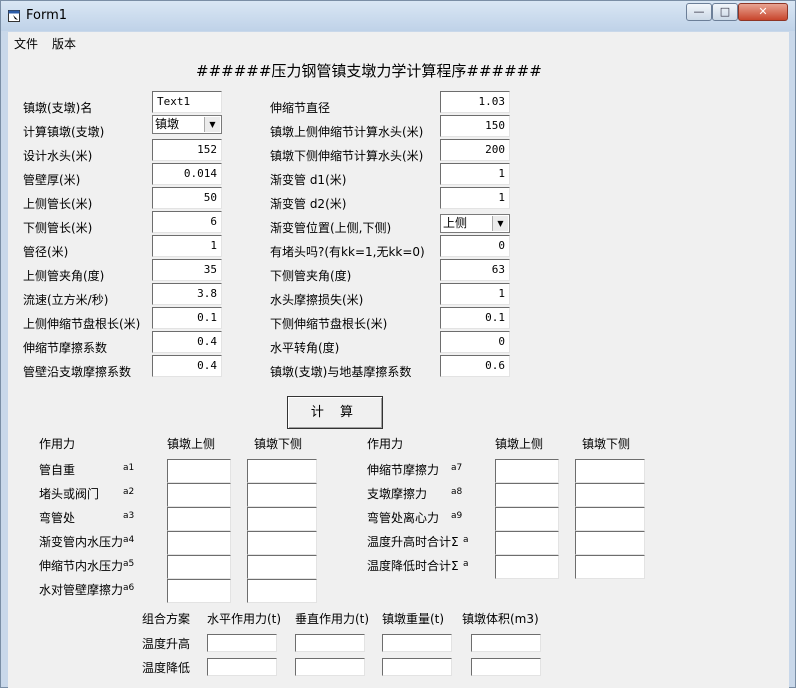  What do you see at coordinates (65, 348) in the screenshot?
I see `left_fields-label-10: 伸缩节摩擦系数` at bounding box center [65, 348].